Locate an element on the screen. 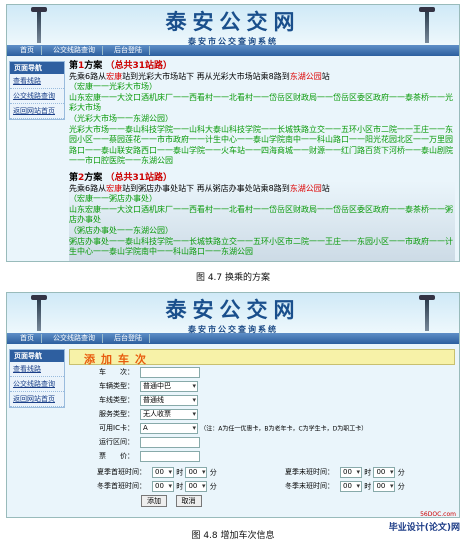 Image resolution: width=466 pixels, height=550 pixels. car-type-label: 车辆类型： is located at coordinates (116, 386).